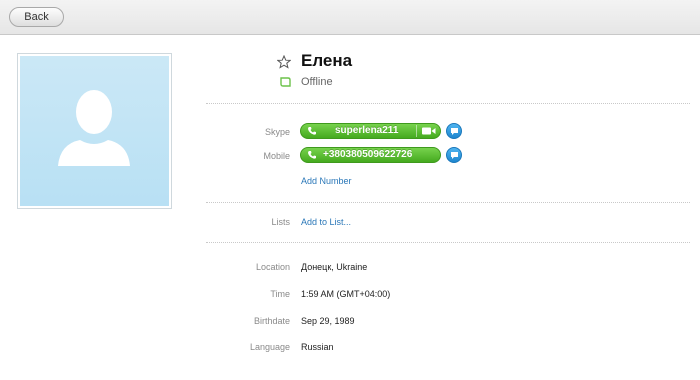 The width and height of the screenshot is (700, 380). I want to click on avatar, so click(94, 131).